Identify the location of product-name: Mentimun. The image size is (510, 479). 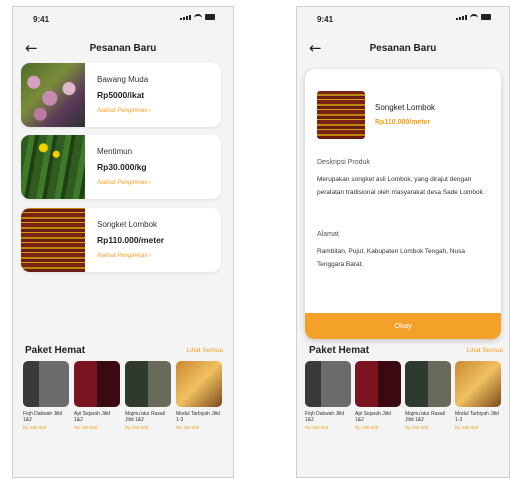
(115, 151).